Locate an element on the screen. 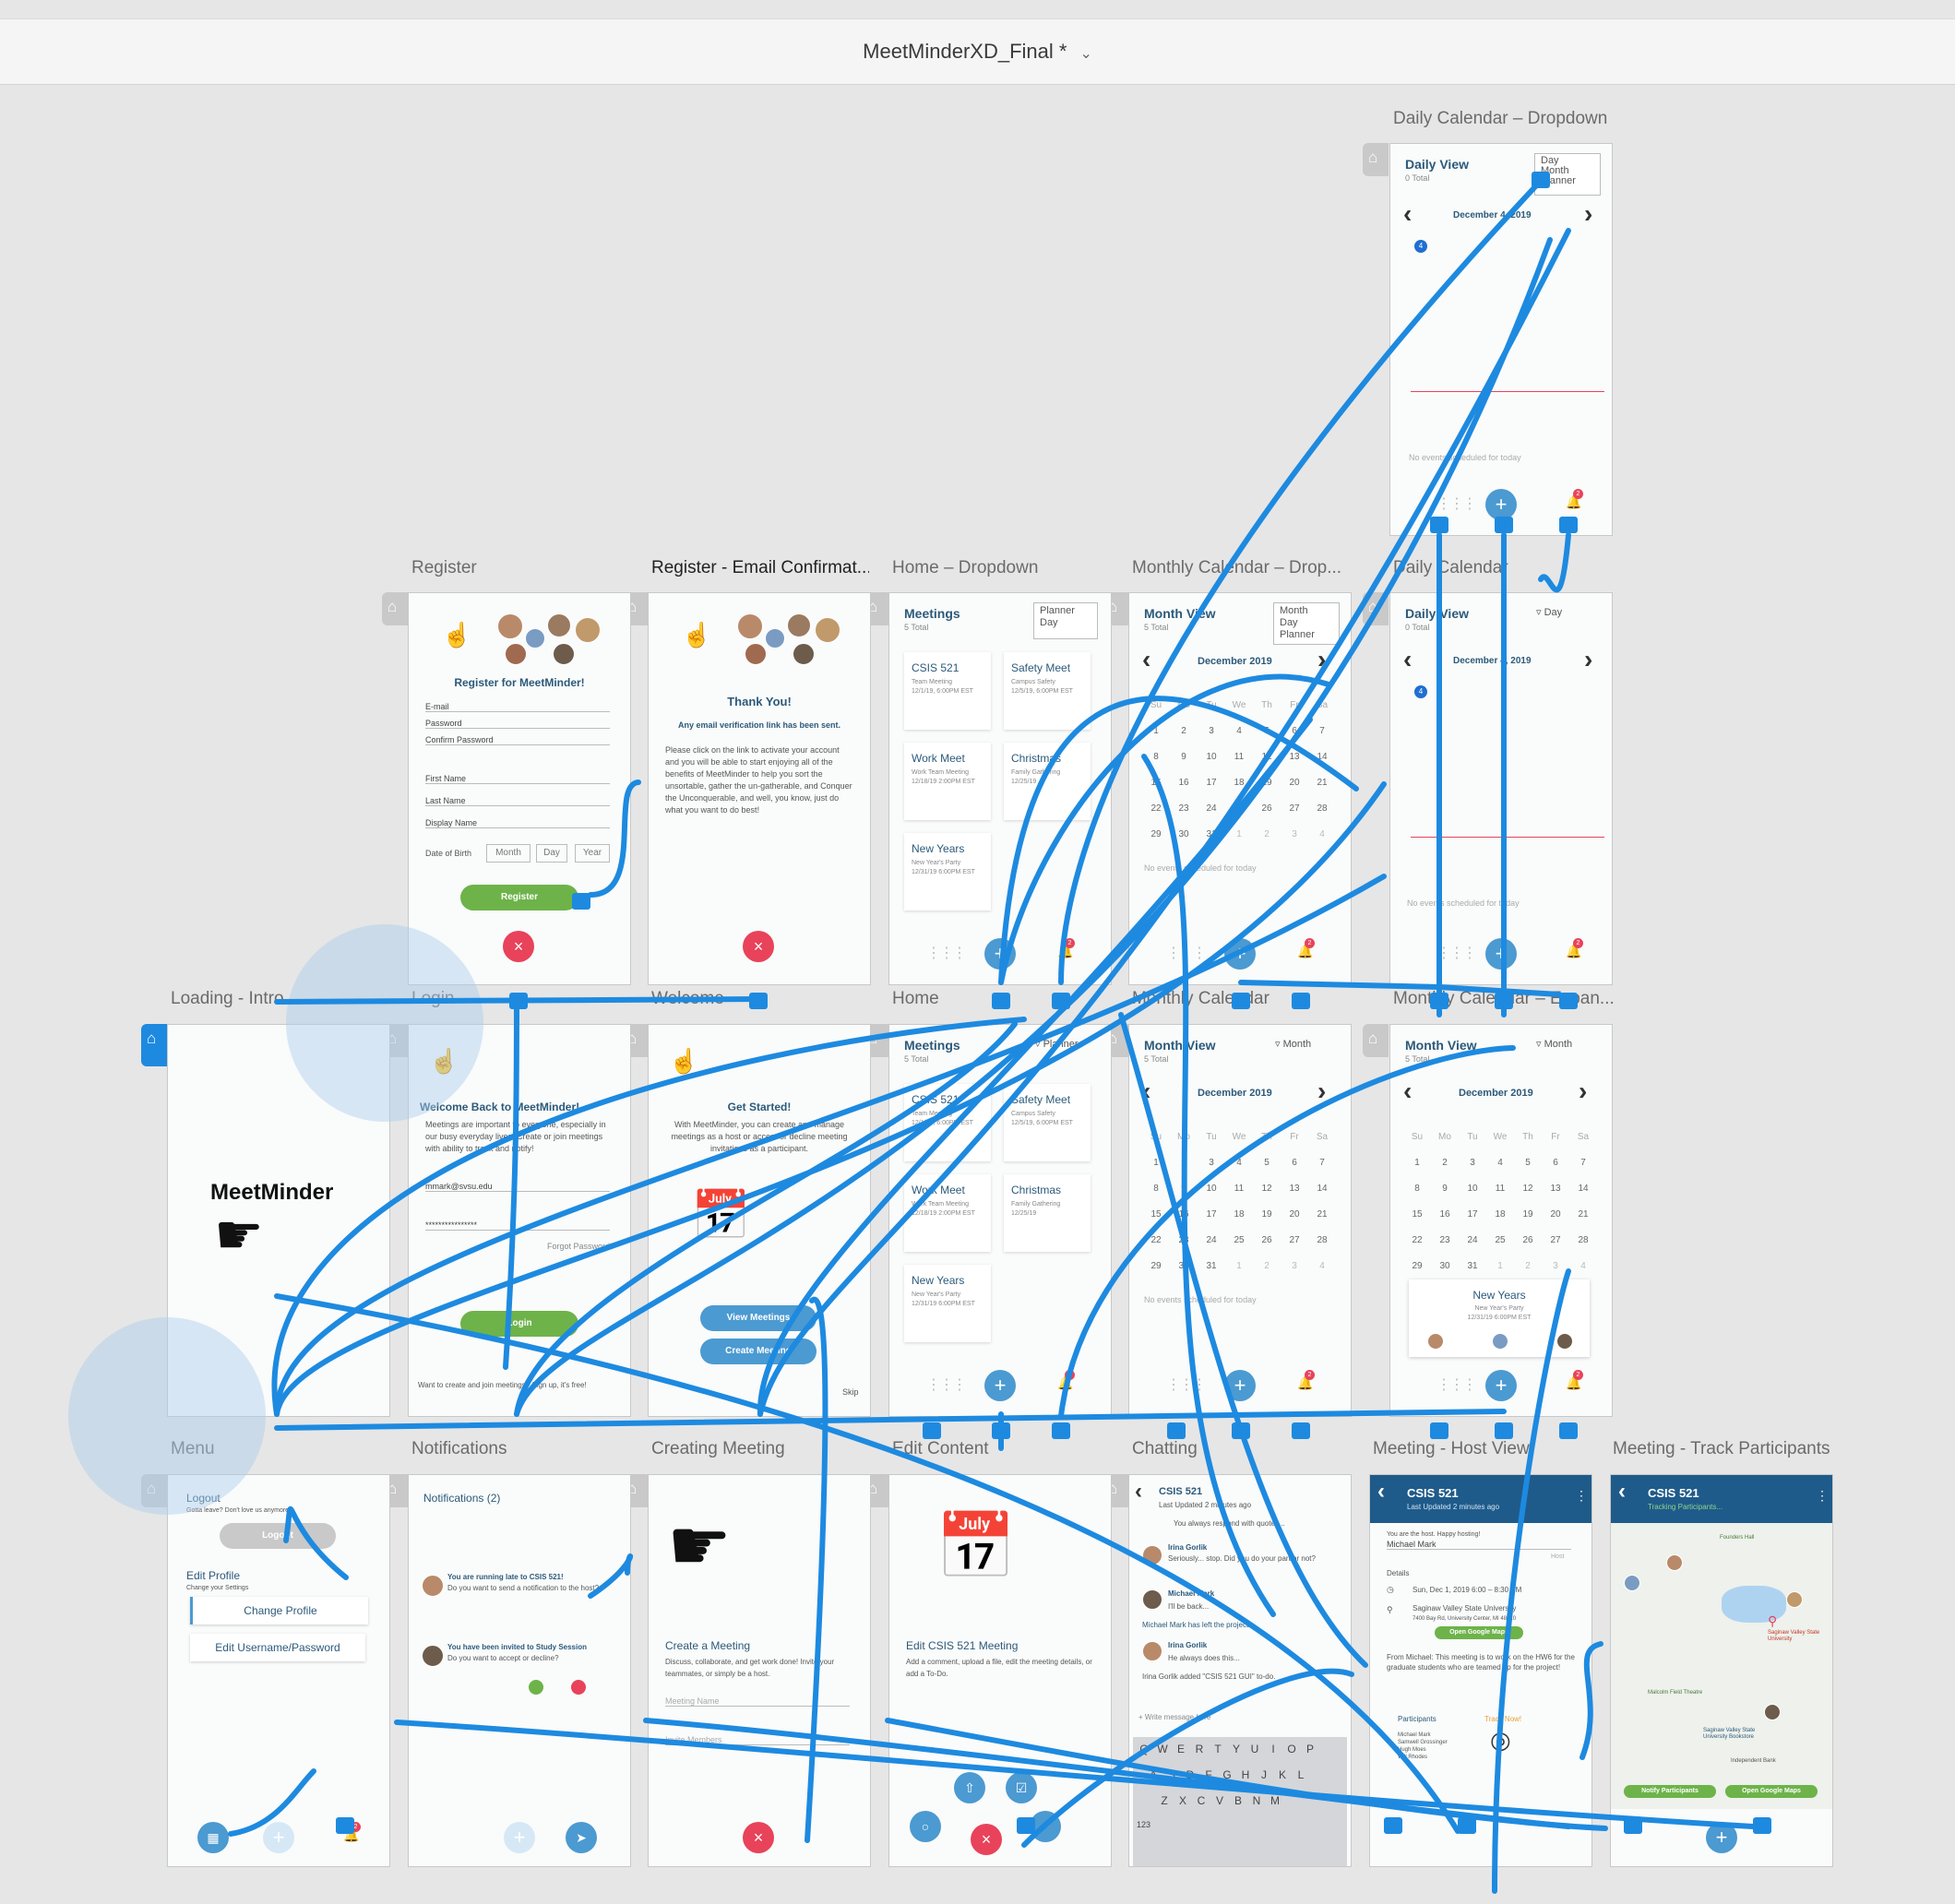 The width and height of the screenshot is (1955, 1904). calendar-day: 4 is located at coordinates (1239, 731).